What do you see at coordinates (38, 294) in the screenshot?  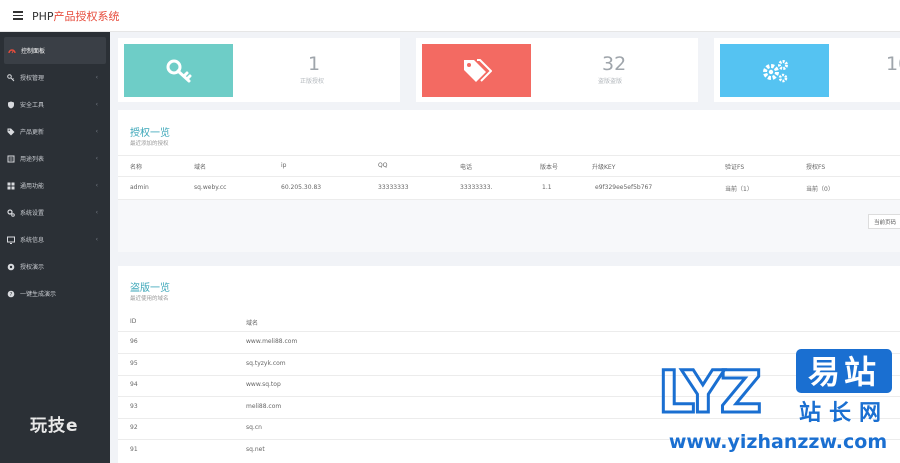 I see `sidebar-item-label: 一键生成演示` at bounding box center [38, 294].